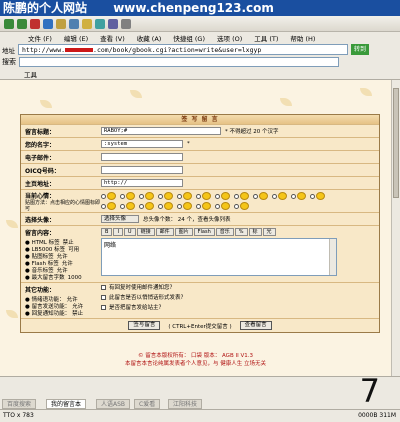  Describe the element at coordinates (332, 257) in the screenshot. I see `textarea-scrollbar` at that location.